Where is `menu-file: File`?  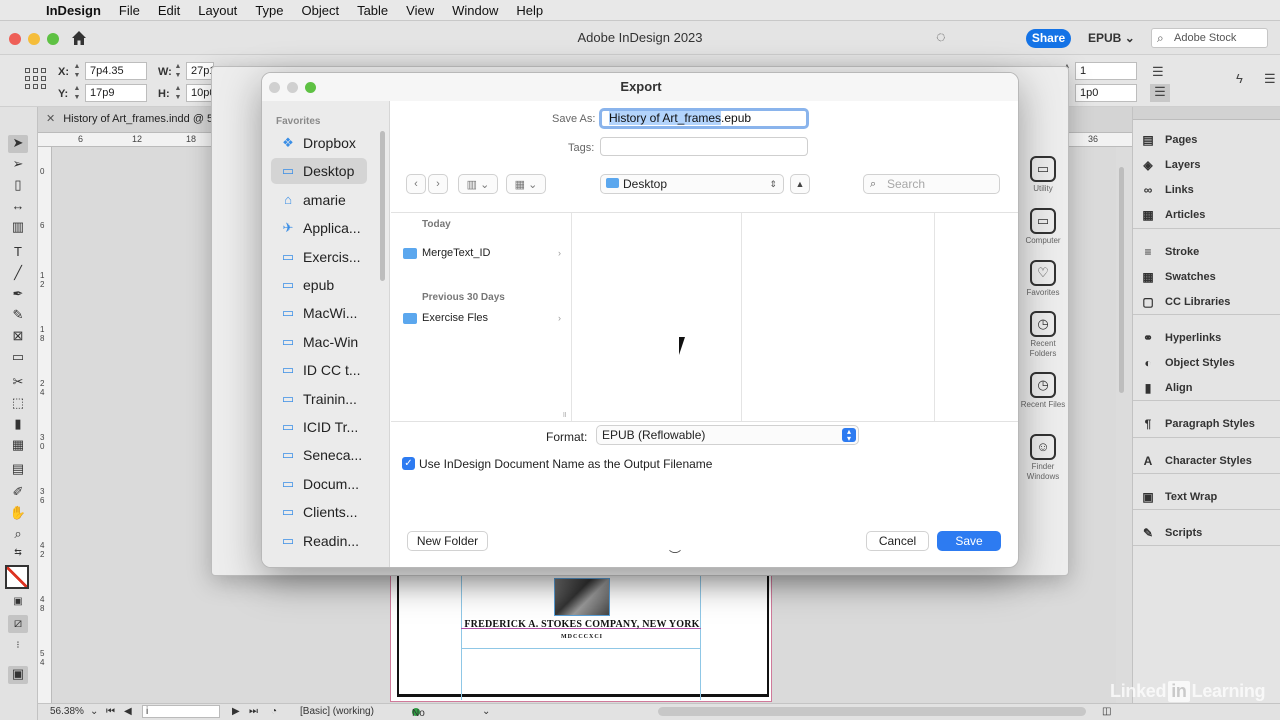 menu-file: File is located at coordinates (129, 10).